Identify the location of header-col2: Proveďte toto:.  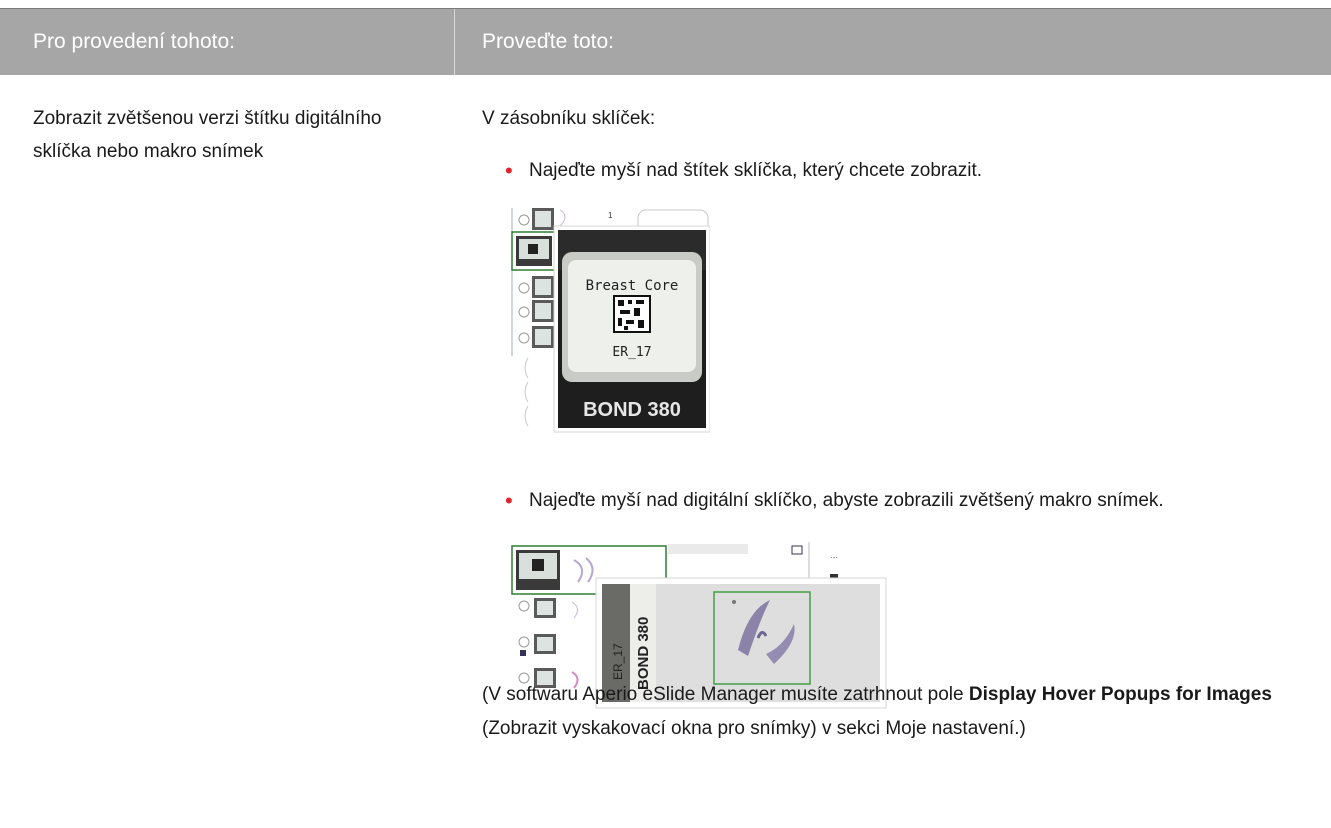
(548, 41).